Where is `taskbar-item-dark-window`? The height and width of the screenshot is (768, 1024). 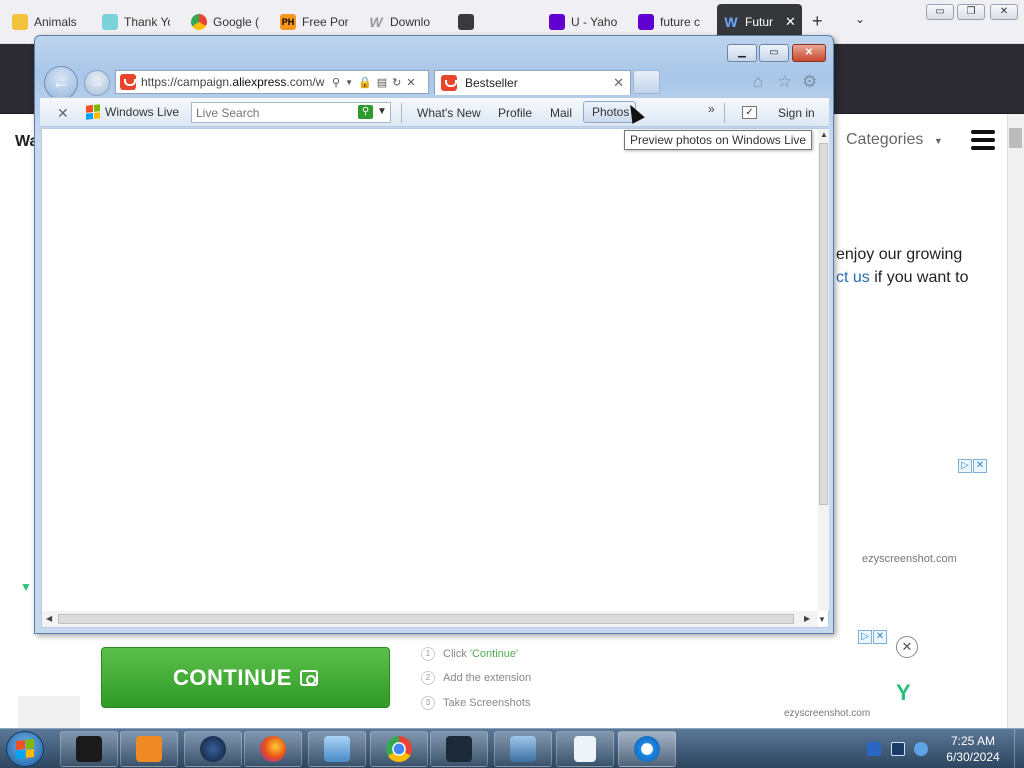 taskbar-item-dark-window is located at coordinates (89, 749).